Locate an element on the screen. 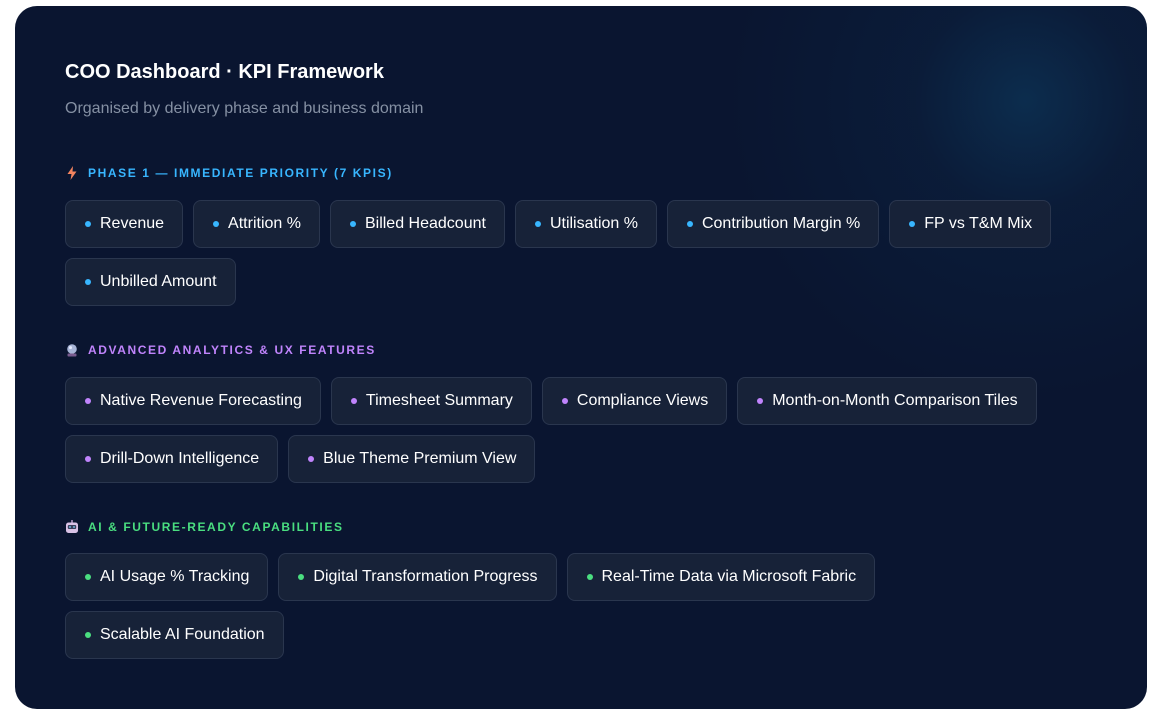  kpi-chip-label: Revenue is located at coordinates (132, 223).